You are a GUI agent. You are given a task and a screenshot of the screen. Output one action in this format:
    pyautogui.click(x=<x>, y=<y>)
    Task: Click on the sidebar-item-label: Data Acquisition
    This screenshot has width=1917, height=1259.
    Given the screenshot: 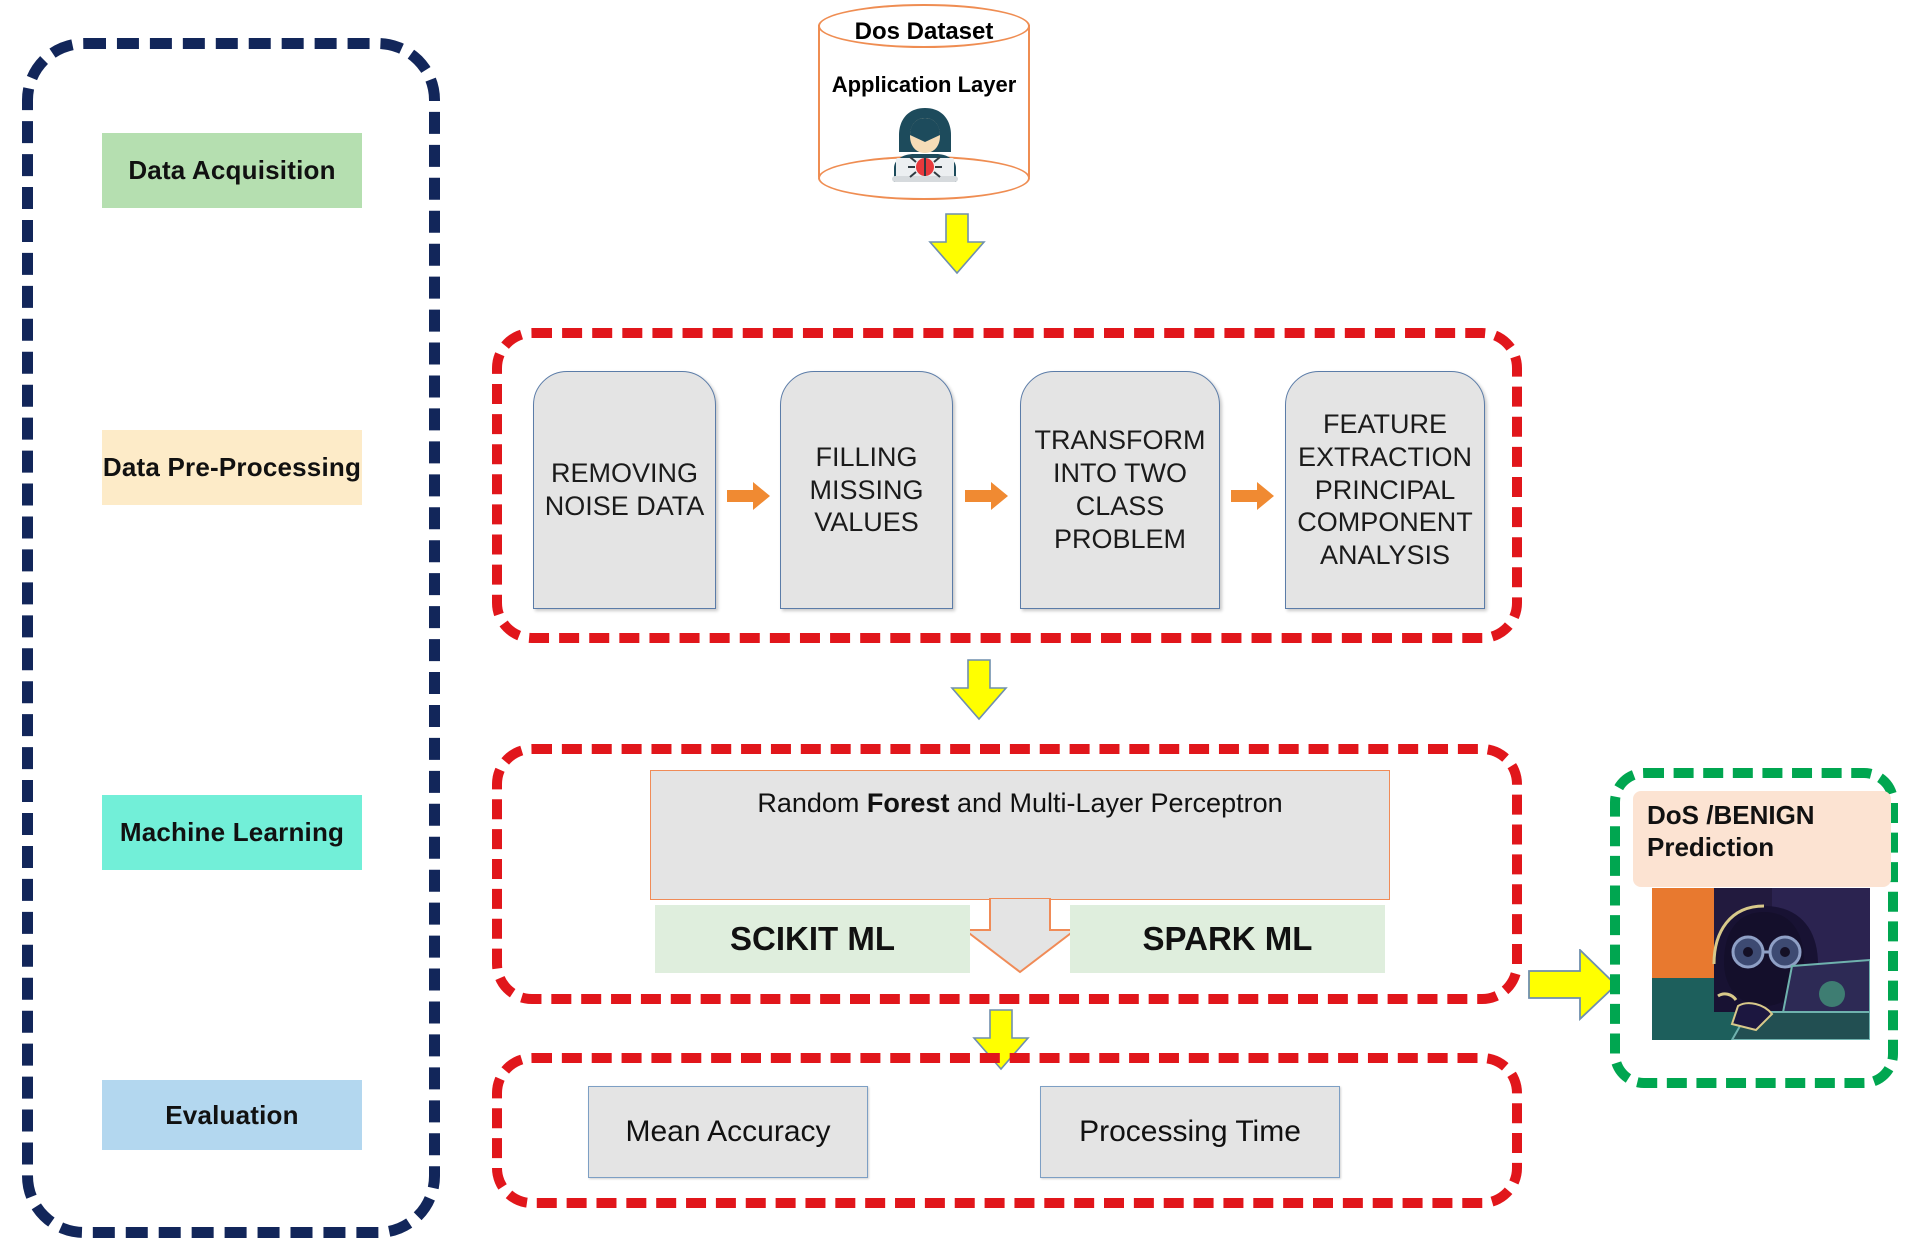 What is the action you would take?
    pyautogui.click(x=232, y=170)
    